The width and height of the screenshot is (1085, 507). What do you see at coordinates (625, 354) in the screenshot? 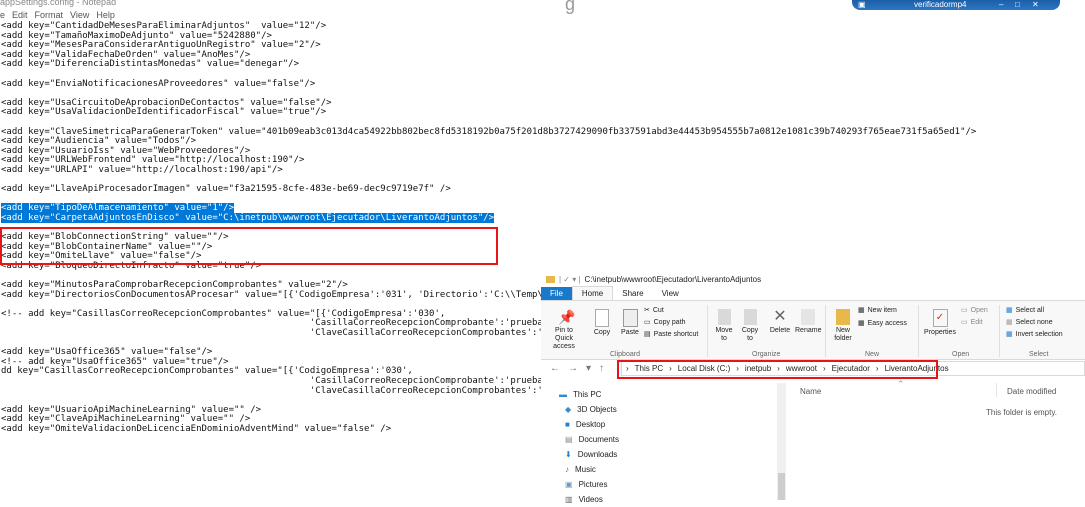
I see `group-clipboard: Clipboard` at bounding box center [625, 354].